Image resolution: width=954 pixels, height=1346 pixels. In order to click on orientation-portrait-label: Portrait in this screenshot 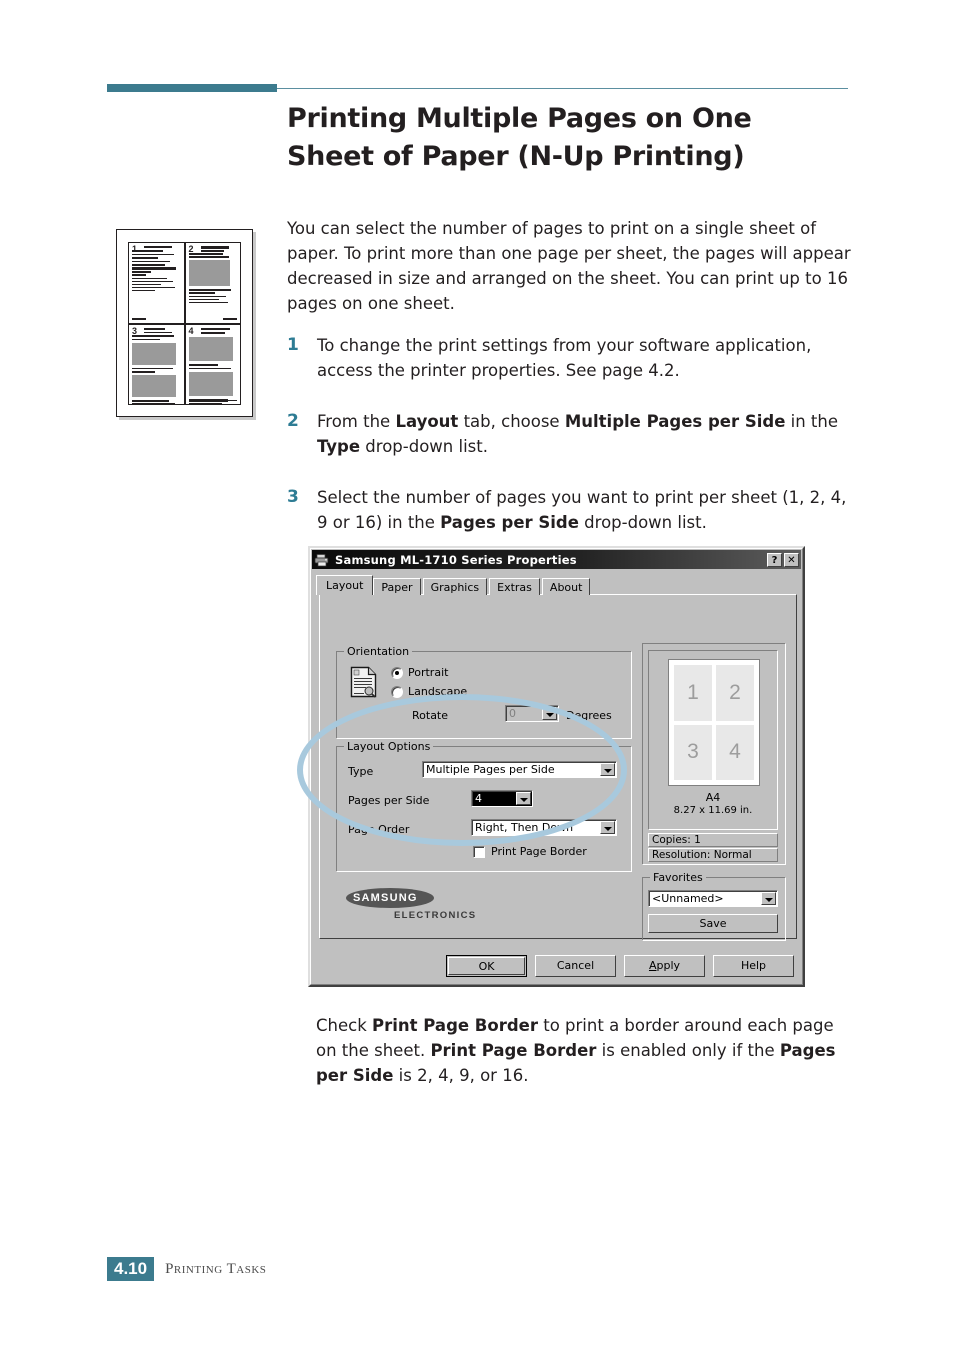, I will do `click(428, 672)`.